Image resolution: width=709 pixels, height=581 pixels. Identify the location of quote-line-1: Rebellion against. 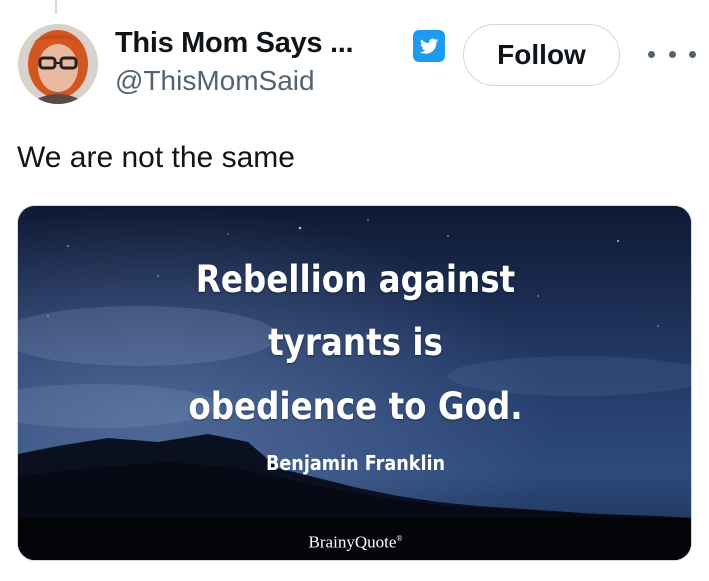
(355, 279).